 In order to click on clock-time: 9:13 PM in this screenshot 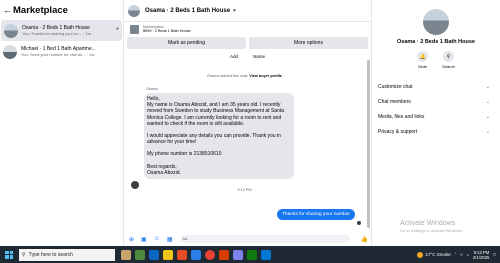, I will do `click(481, 252)`.